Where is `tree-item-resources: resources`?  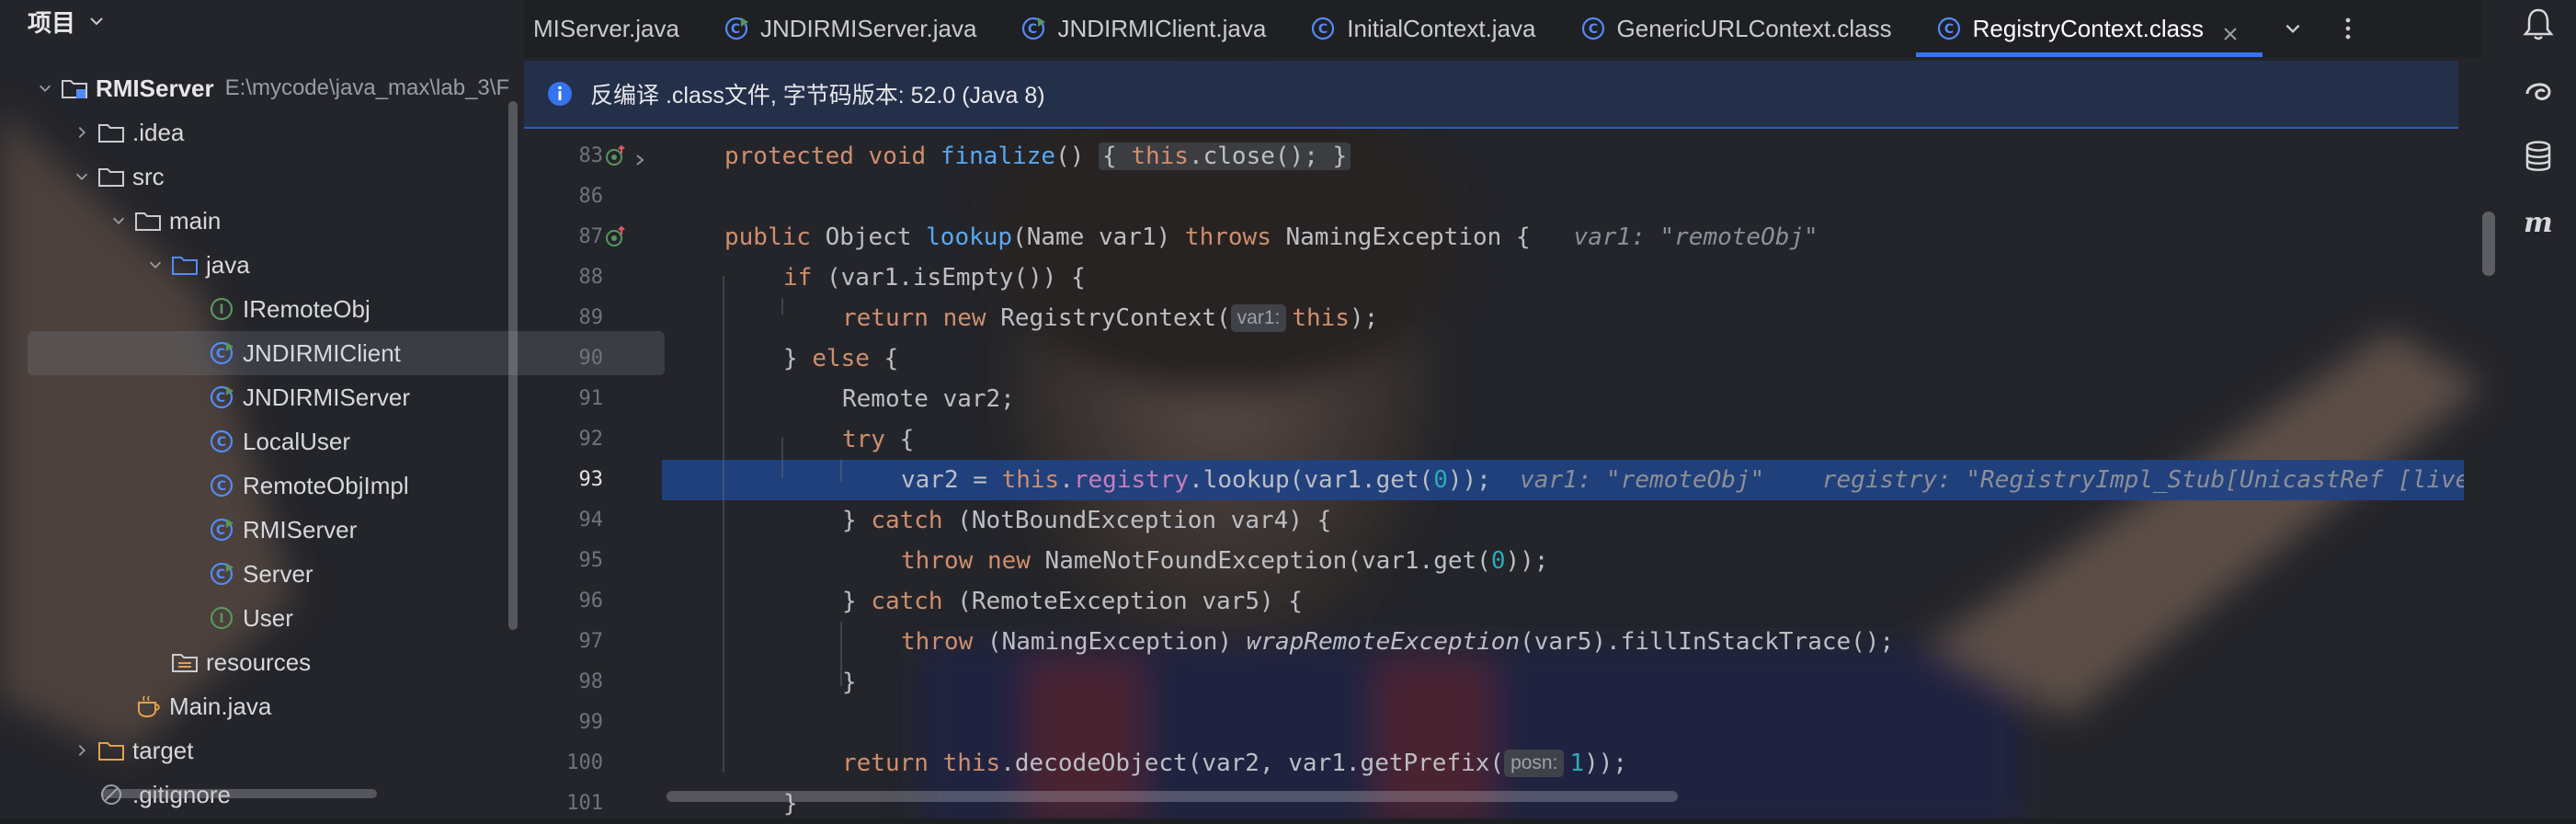
tree-item-resources: resources is located at coordinates (257, 662).